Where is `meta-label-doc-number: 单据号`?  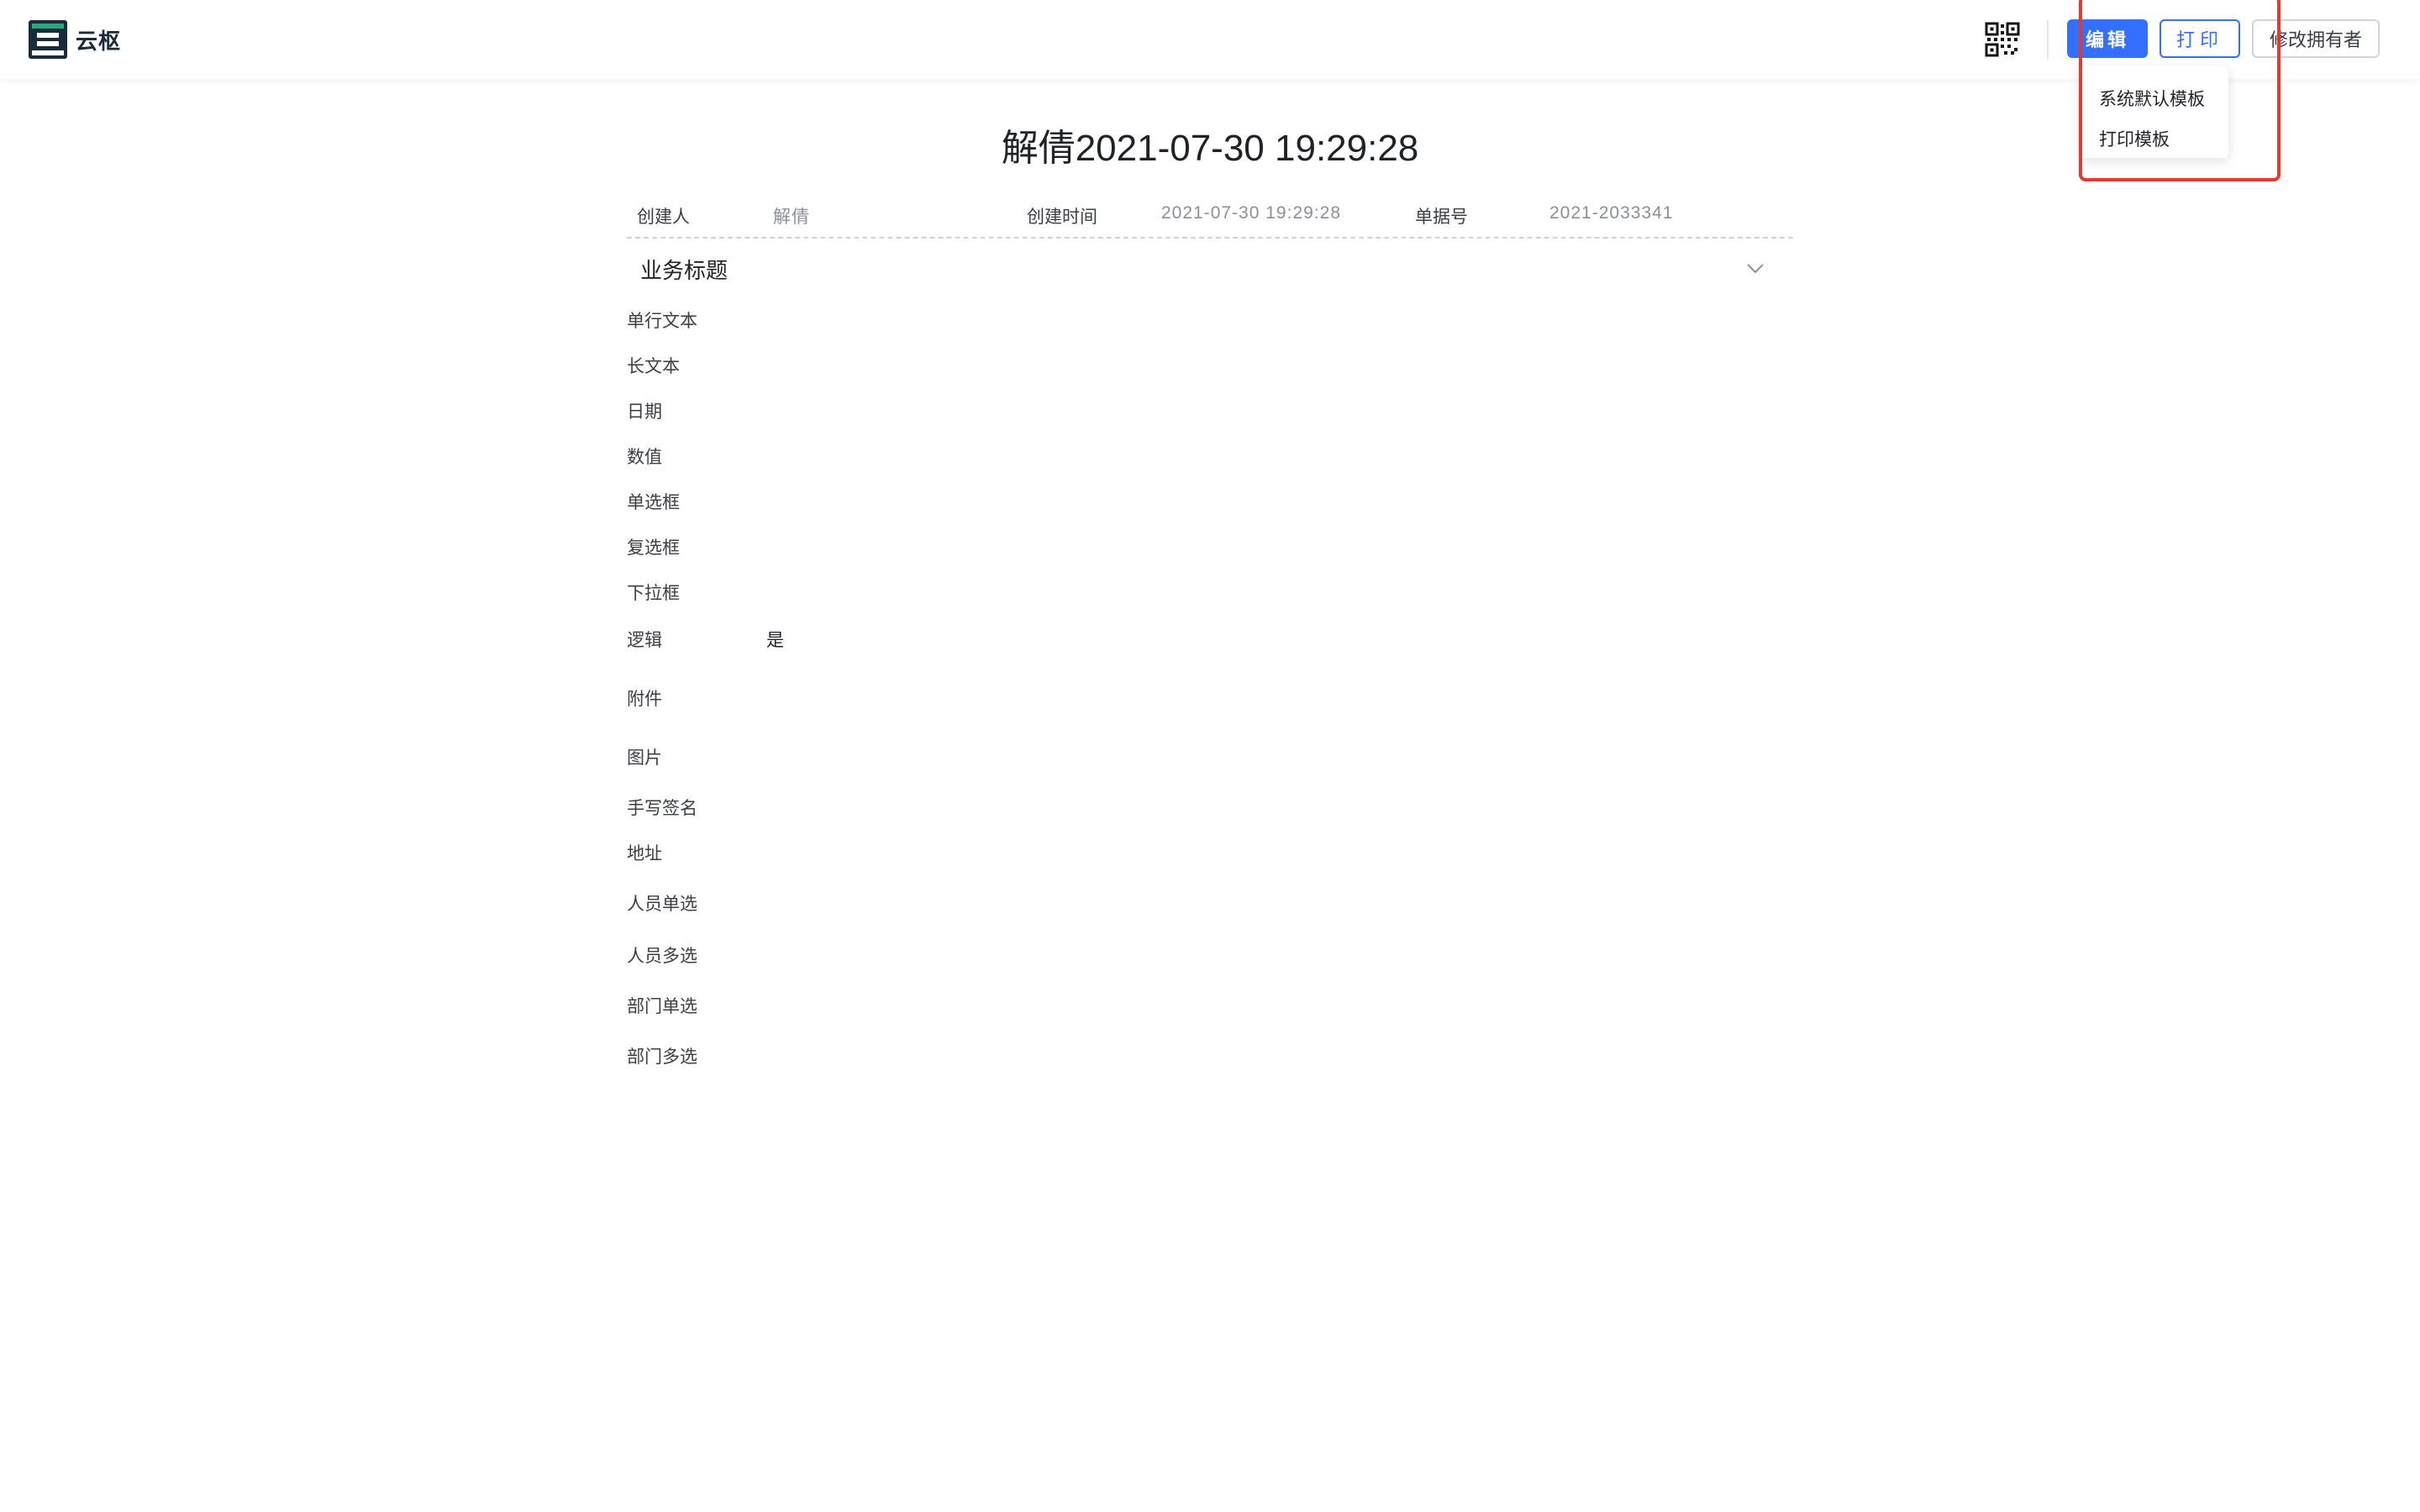
meta-label-doc-number: 单据号 is located at coordinates (1441, 217).